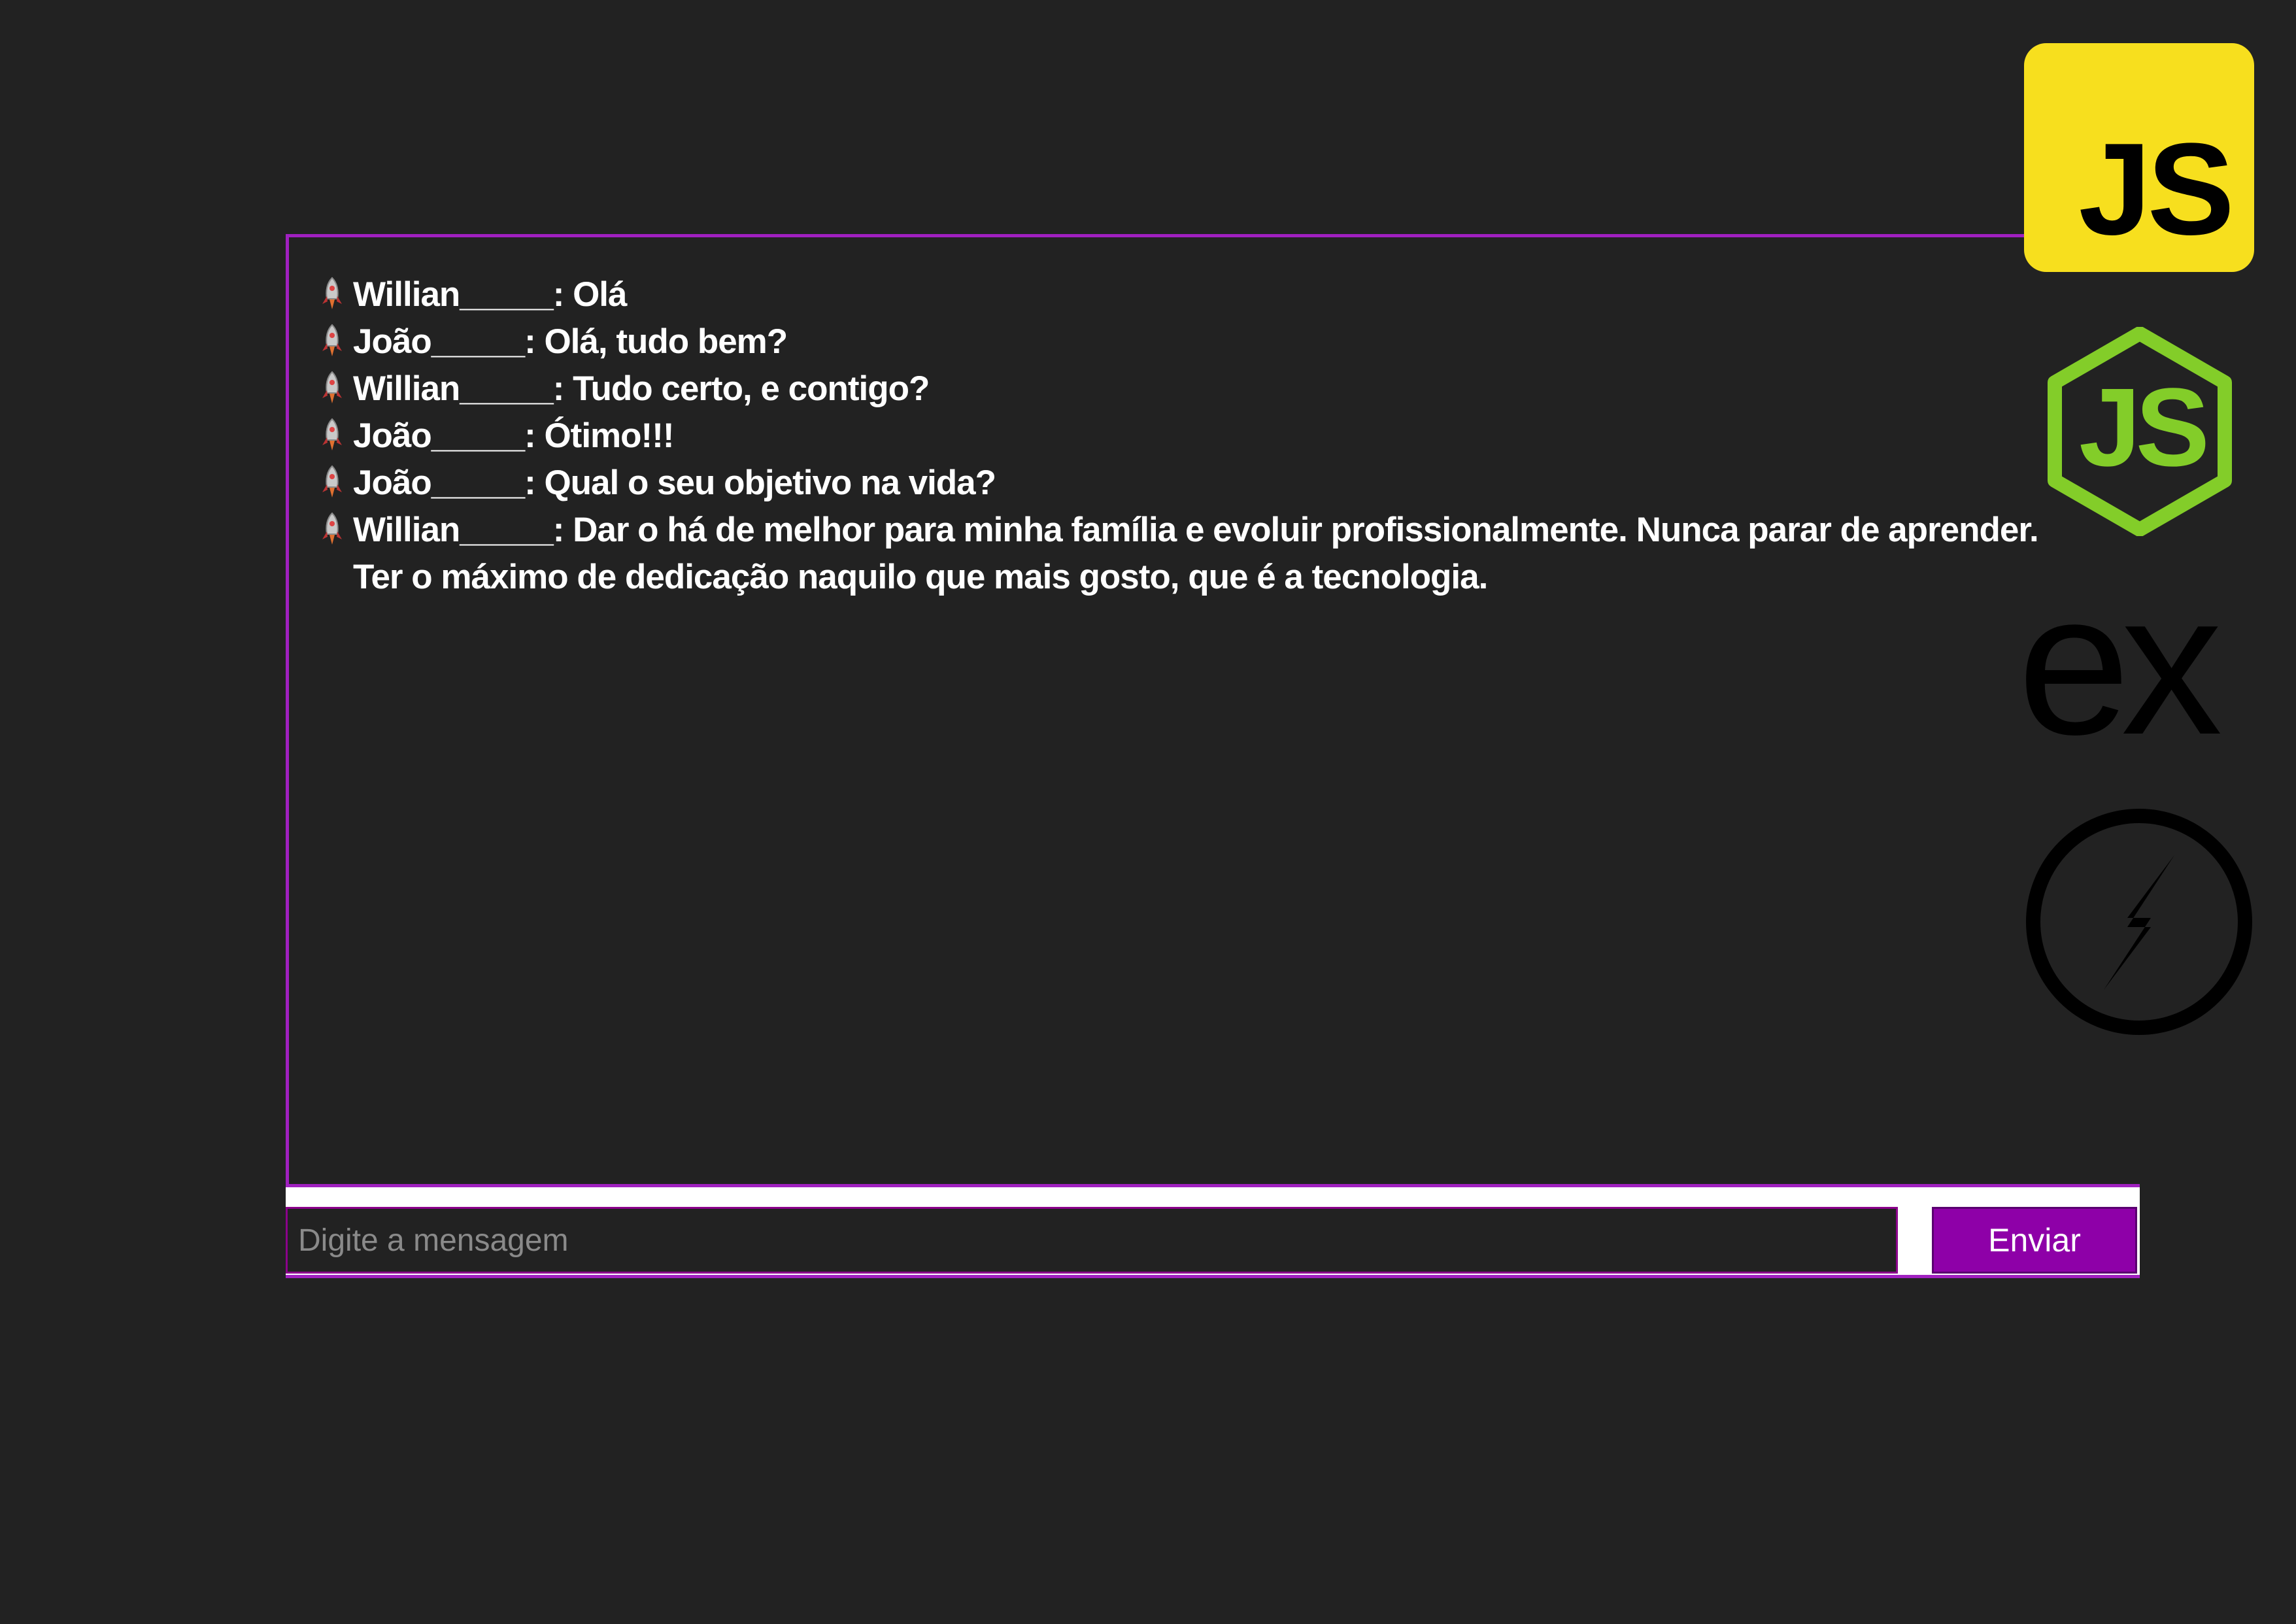 The image size is (2296, 1624). I want to click on express-logo: ex, so click(2120, 663).